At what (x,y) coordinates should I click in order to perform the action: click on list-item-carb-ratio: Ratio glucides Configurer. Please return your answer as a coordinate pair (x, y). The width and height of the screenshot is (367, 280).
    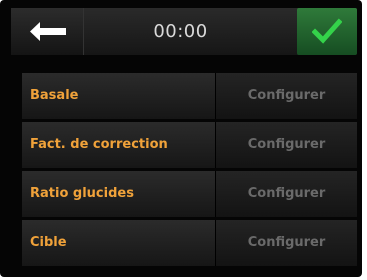
    Looking at the image, I should click on (189, 194).